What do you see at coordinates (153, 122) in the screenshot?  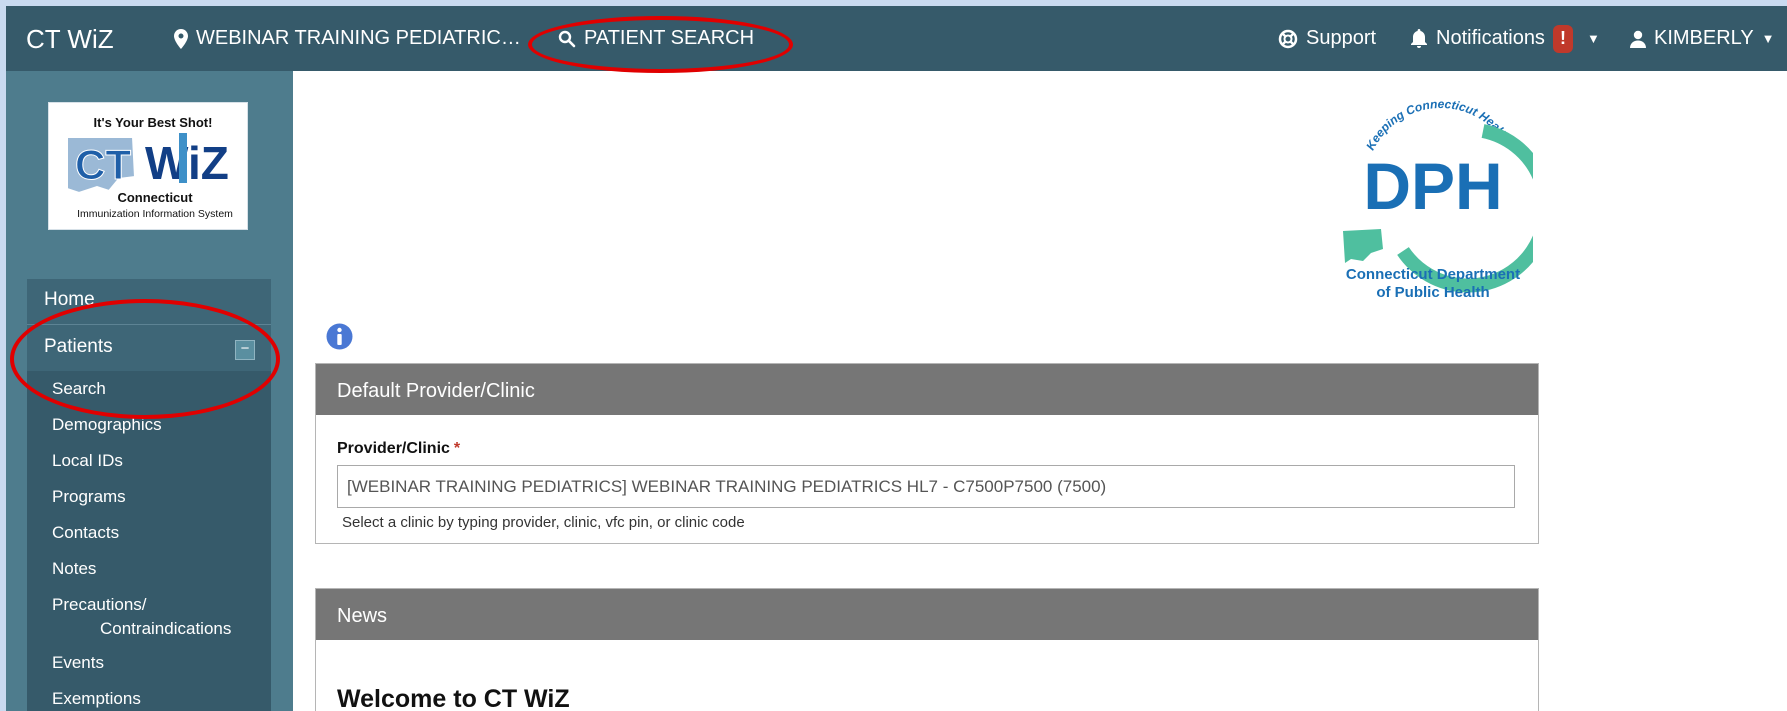 I see `logo-tagline: It's Your Best Shot!` at bounding box center [153, 122].